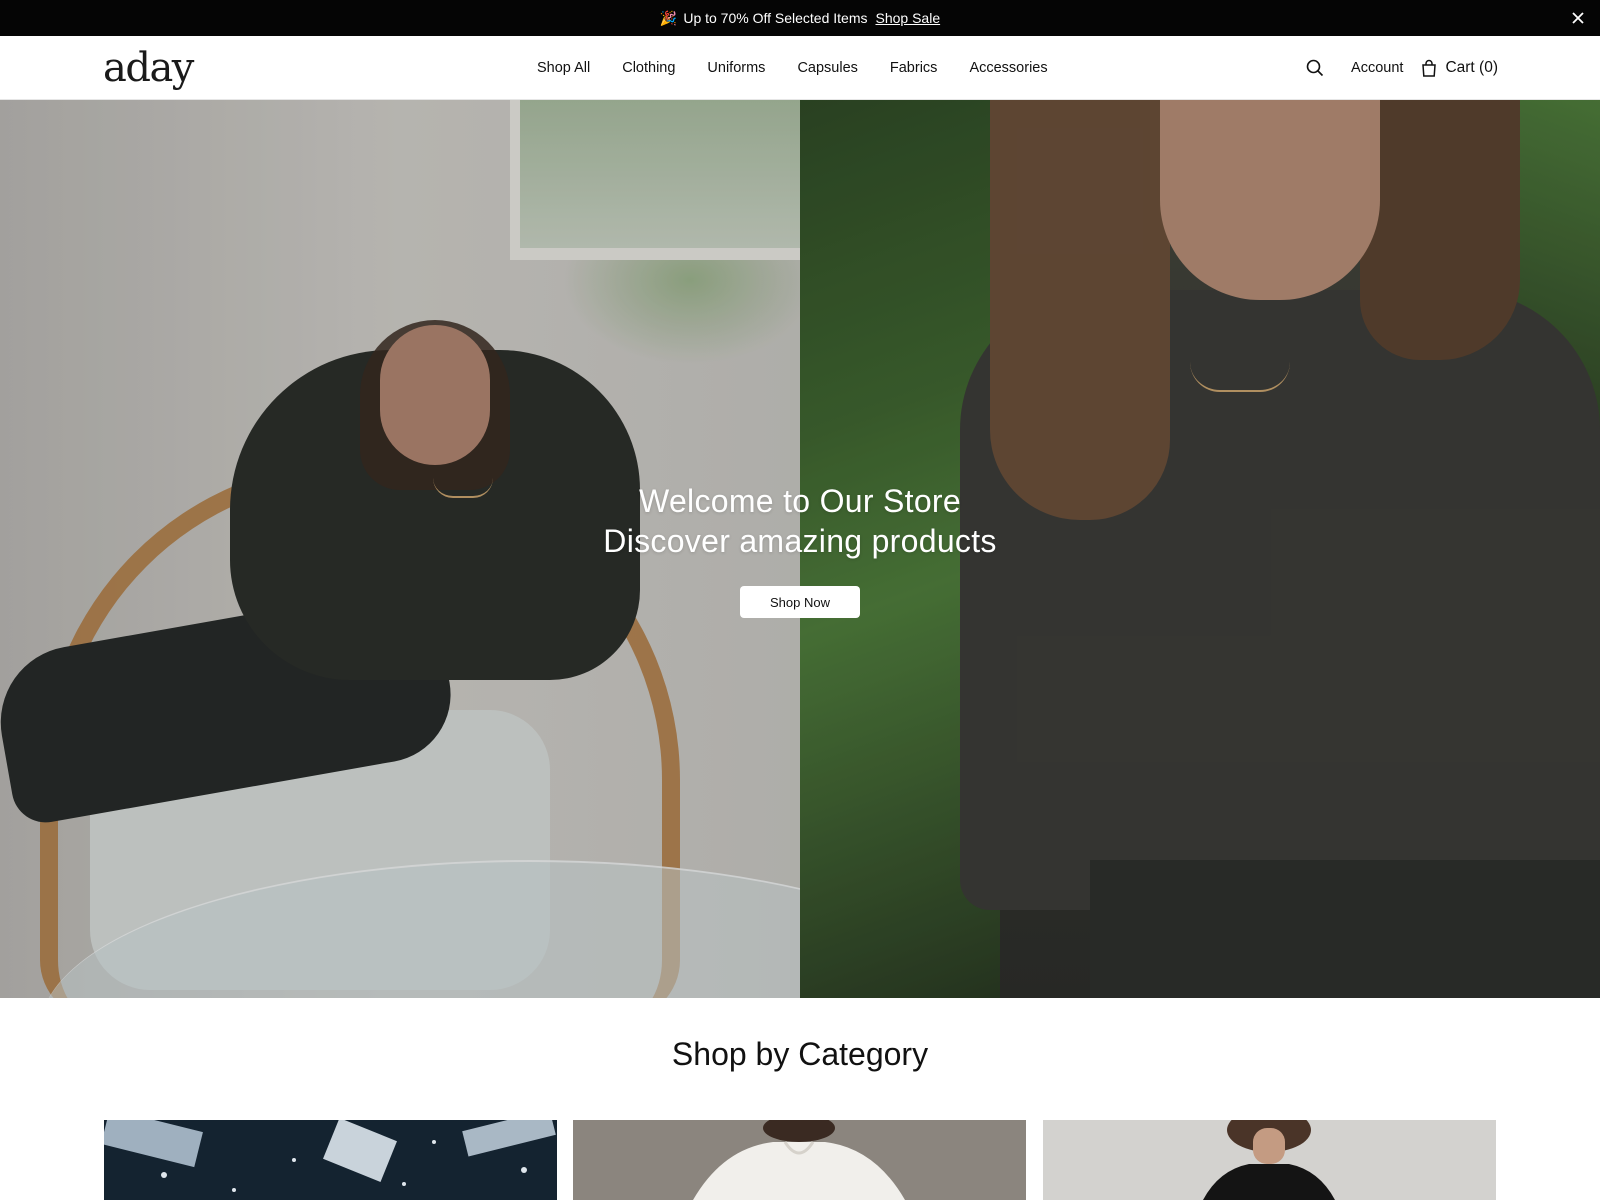 The image size is (1600, 1200). Describe the element at coordinates (800, 541) in the screenshot. I see `hero-subtitle: Discover amazing products` at that location.